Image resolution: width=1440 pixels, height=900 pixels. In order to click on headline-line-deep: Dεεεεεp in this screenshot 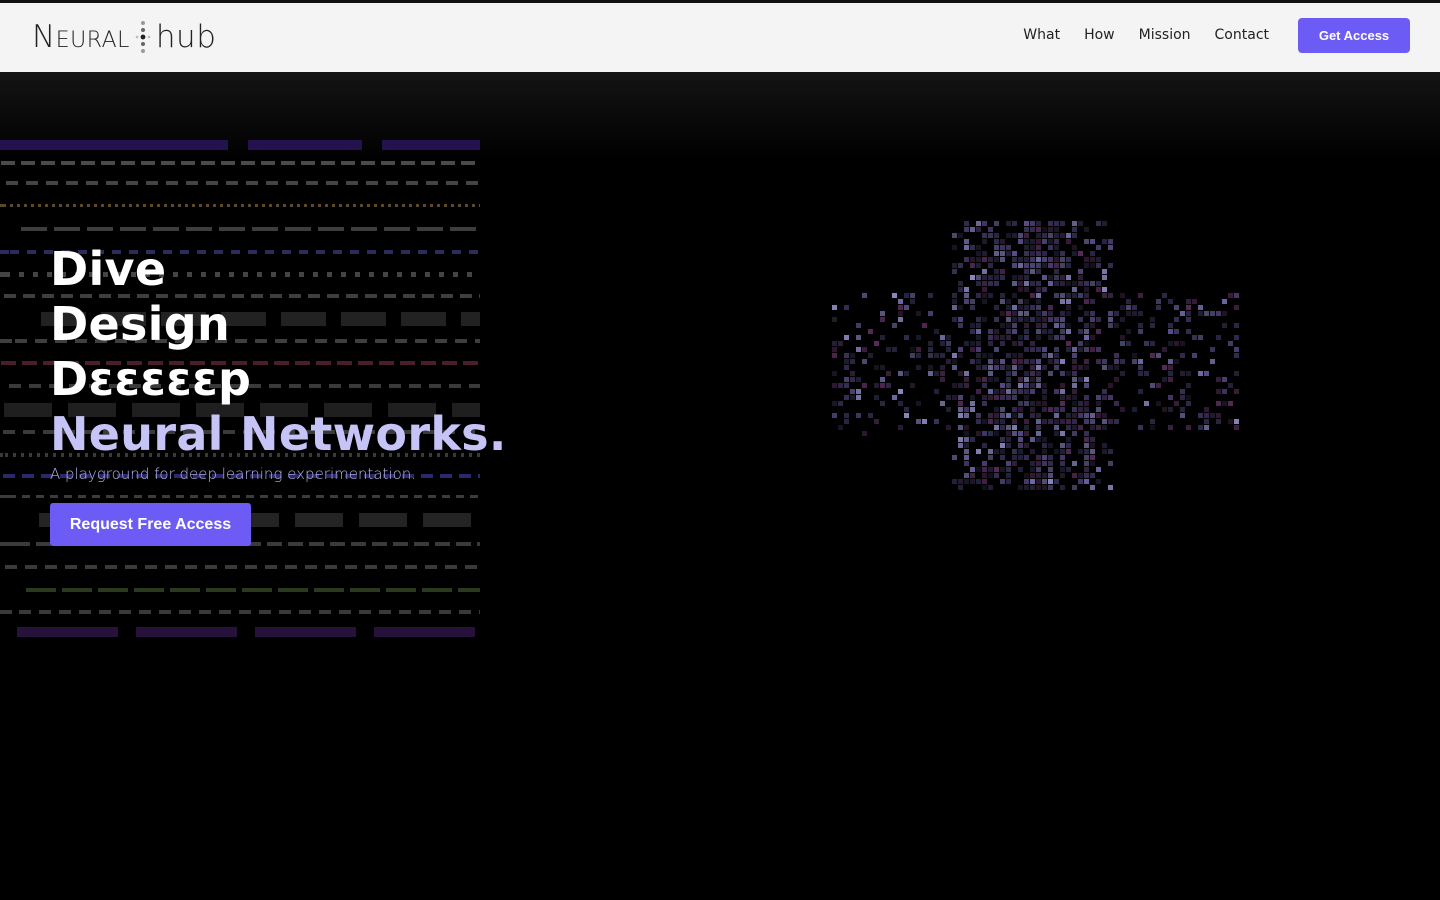, I will do `click(151, 379)`.